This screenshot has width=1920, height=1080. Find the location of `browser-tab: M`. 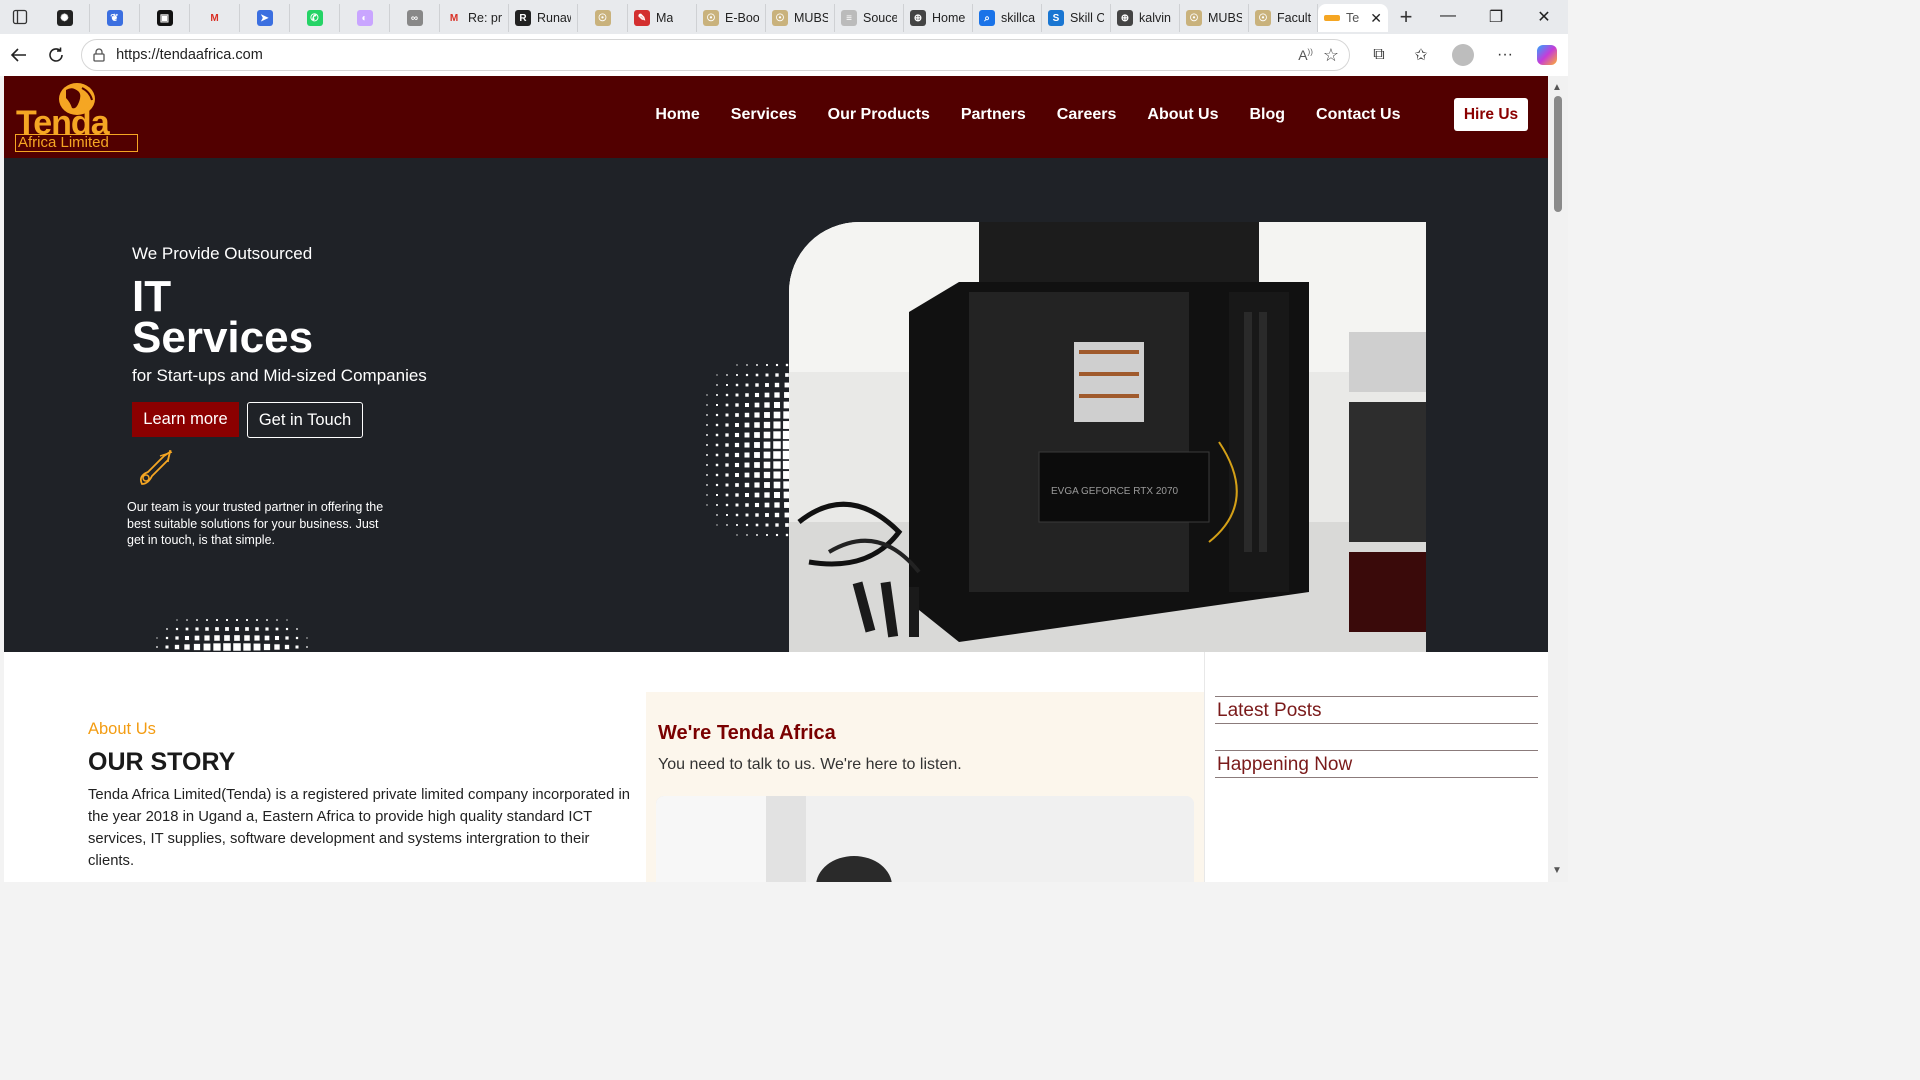

browser-tab: M is located at coordinates (215, 18).